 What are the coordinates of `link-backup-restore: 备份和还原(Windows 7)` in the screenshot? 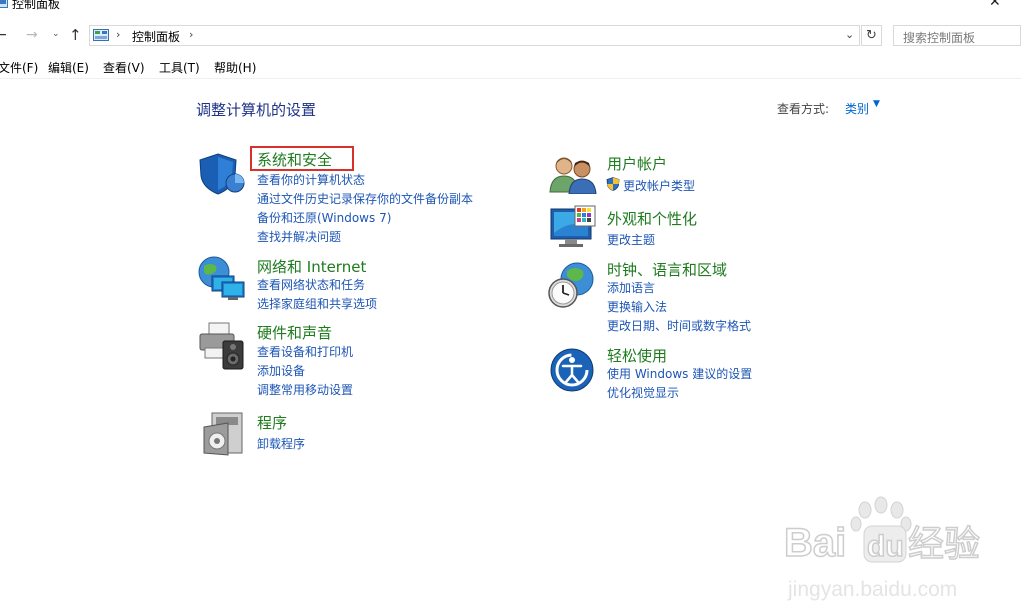 It's located at (324, 217).